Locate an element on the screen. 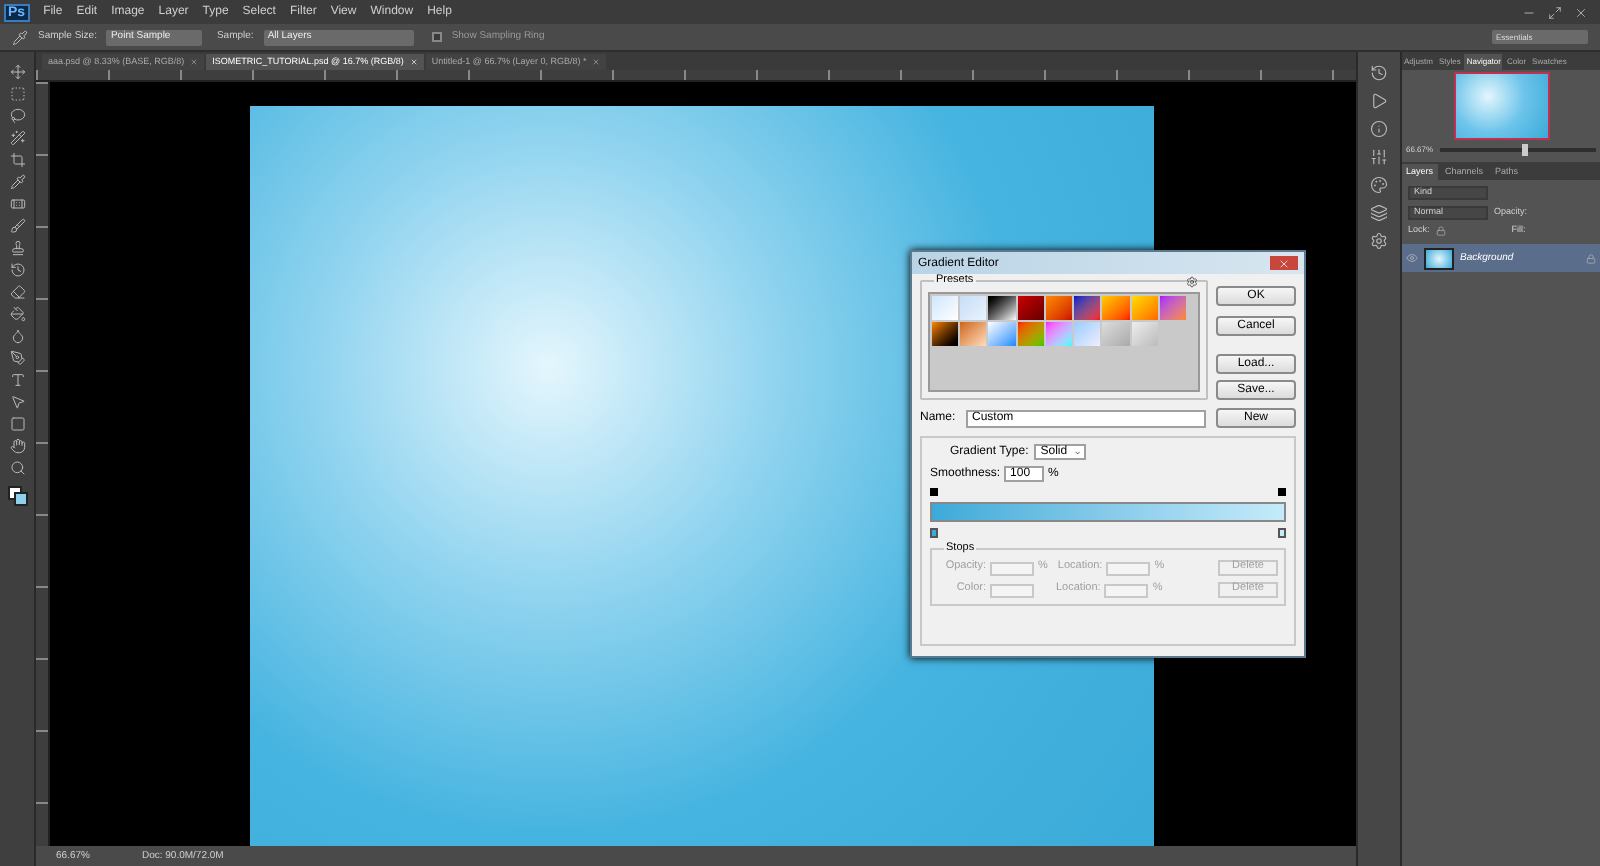 Image resolution: width=1600 pixels, height=866 pixels. navigator-preview is located at coordinates (1501, 106).